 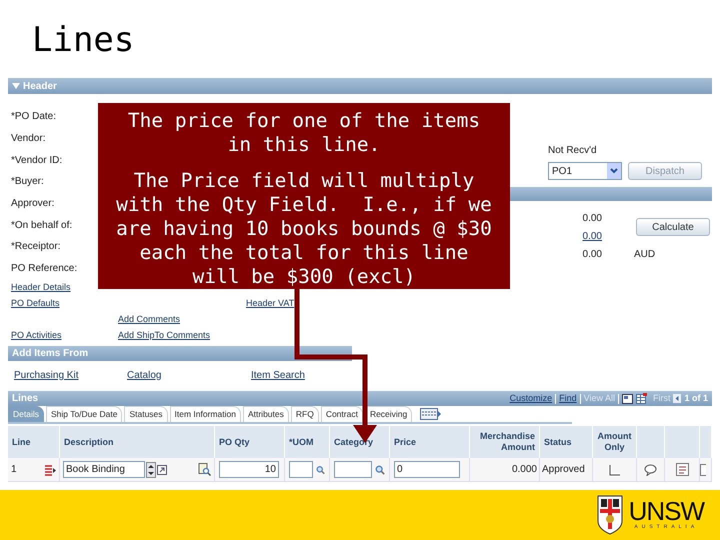 What do you see at coordinates (354, 442) in the screenshot?
I see `column-header: Category` at bounding box center [354, 442].